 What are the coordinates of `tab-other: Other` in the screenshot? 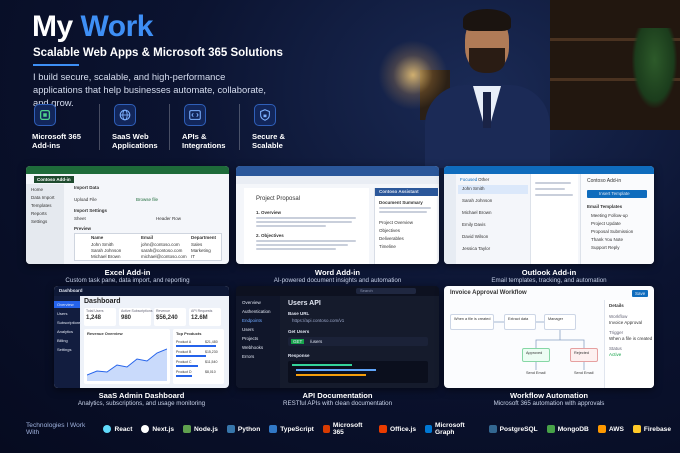 It's located at (483, 179).